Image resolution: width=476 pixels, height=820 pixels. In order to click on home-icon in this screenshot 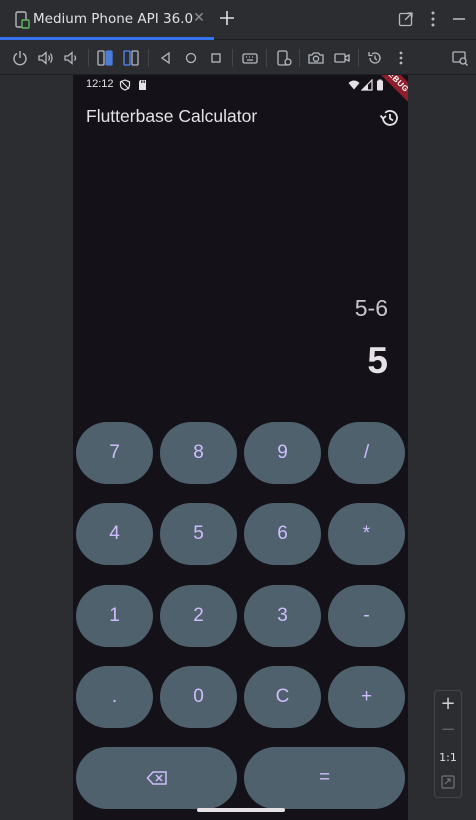, I will do `click(191, 58)`.